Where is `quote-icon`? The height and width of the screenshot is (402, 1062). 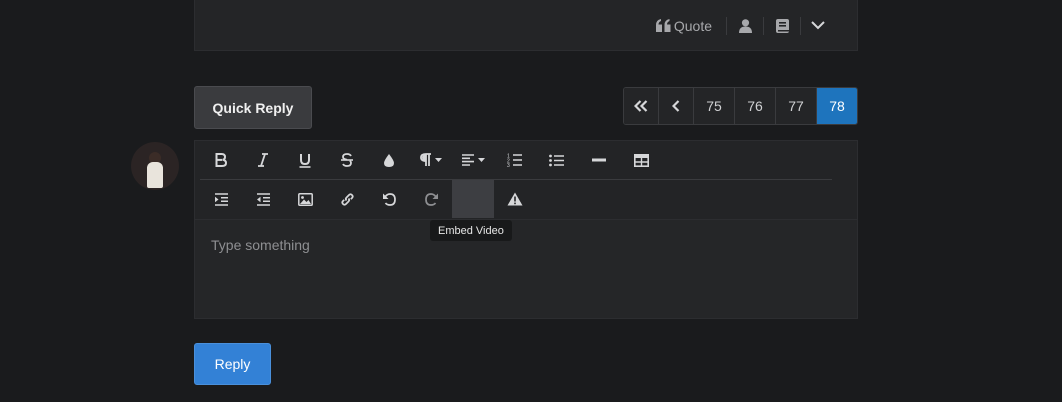 quote-icon is located at coordinates (663, 25).